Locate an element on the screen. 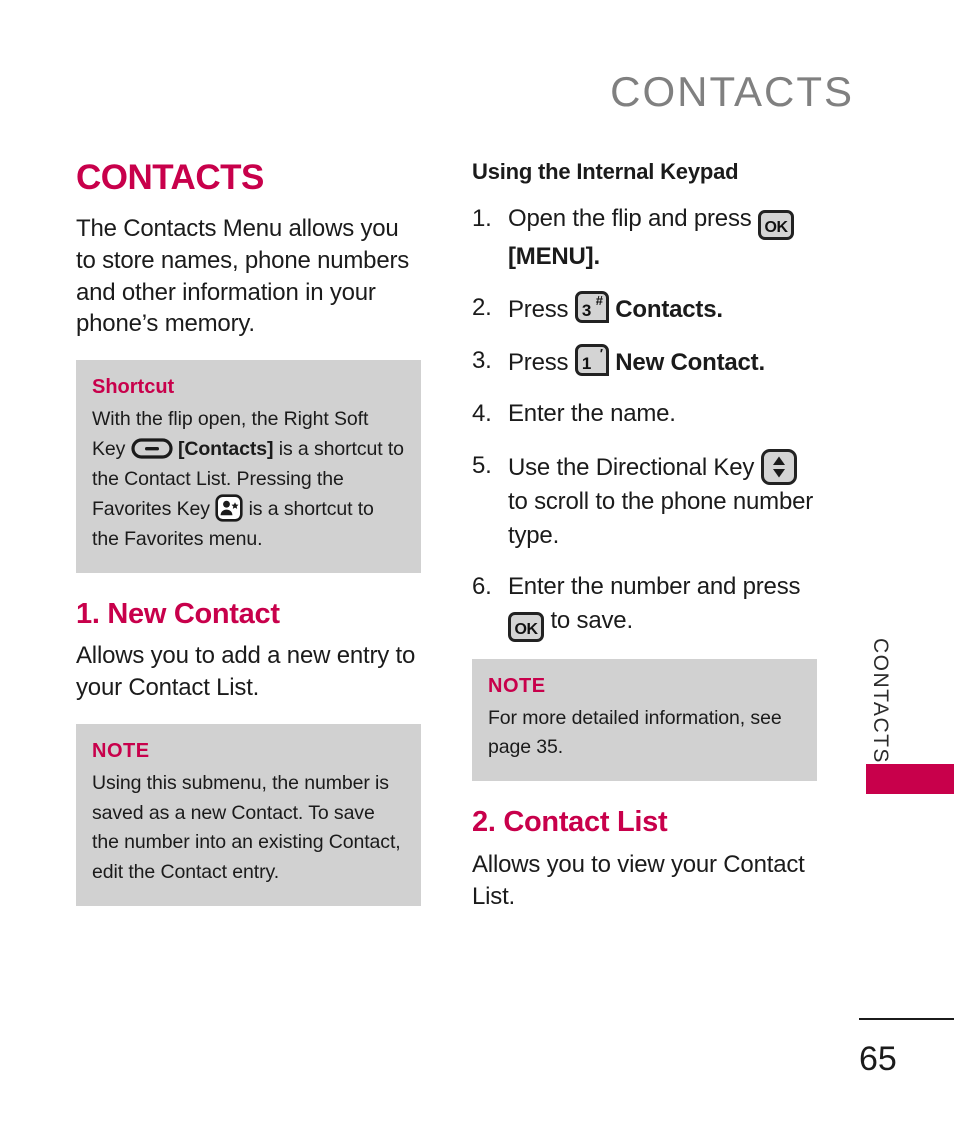  step-number: 5. is located at coordinates (482, 465).